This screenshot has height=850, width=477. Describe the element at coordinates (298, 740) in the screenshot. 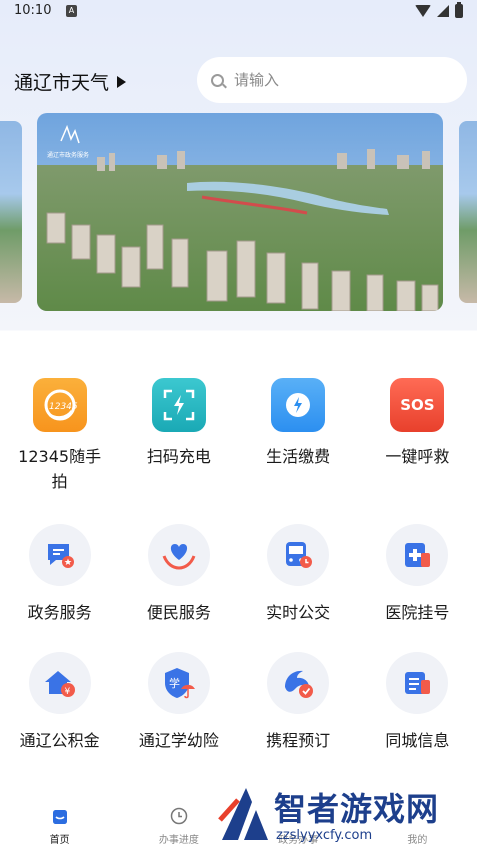

I see `service-label: 携程预订` at that location.